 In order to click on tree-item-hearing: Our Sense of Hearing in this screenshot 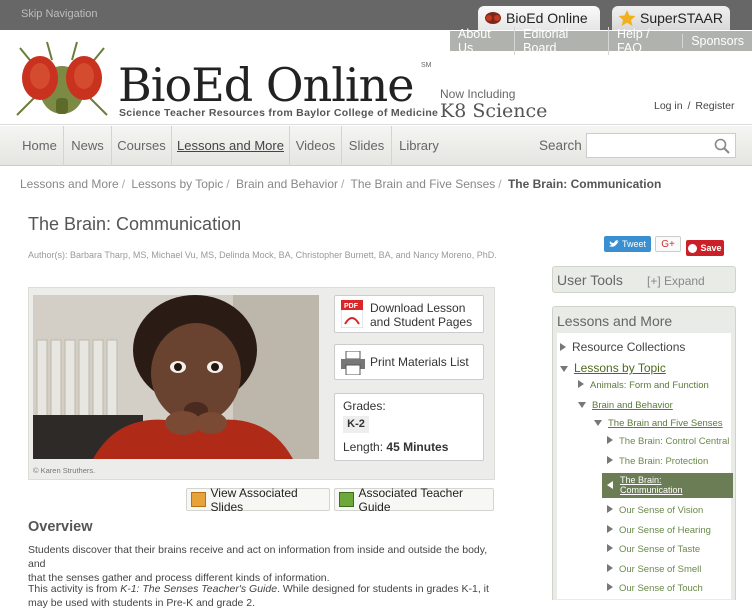, I will do `click(659, 530)`.